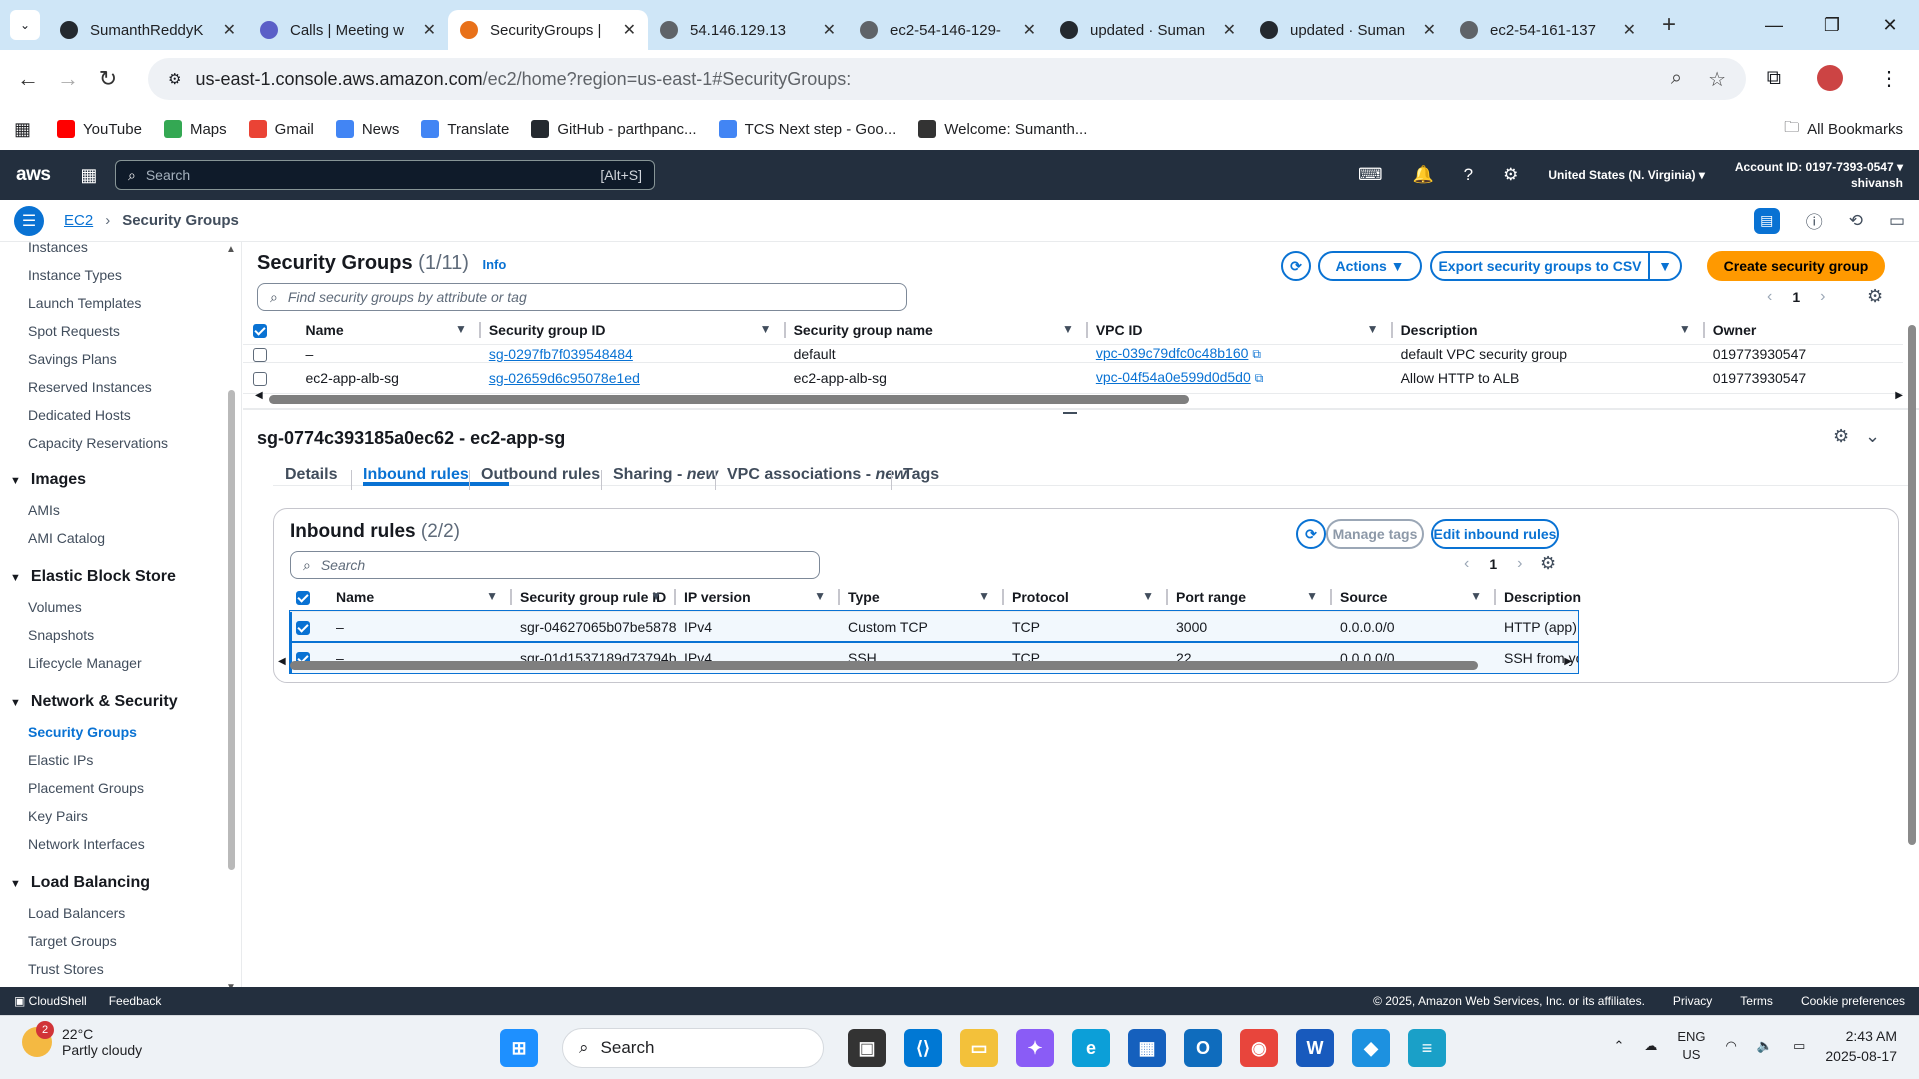  I want to click on back-icon: ←, so click(28, 79).